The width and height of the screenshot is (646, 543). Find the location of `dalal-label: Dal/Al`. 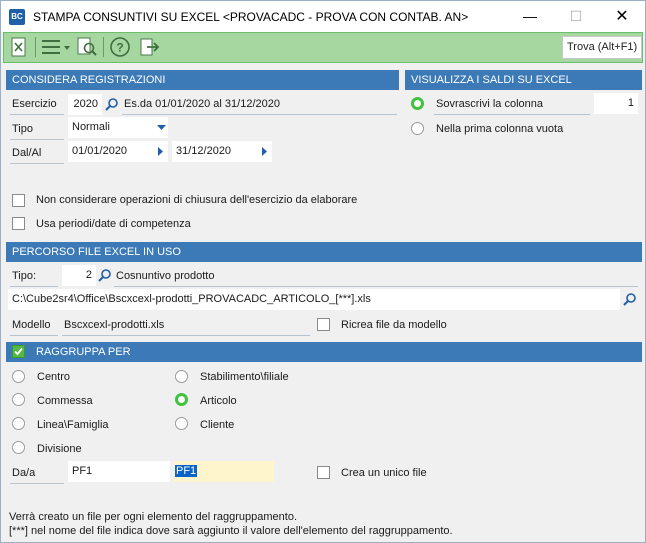

dalal-label: Dal/Al is located at coordinates (27, 153).